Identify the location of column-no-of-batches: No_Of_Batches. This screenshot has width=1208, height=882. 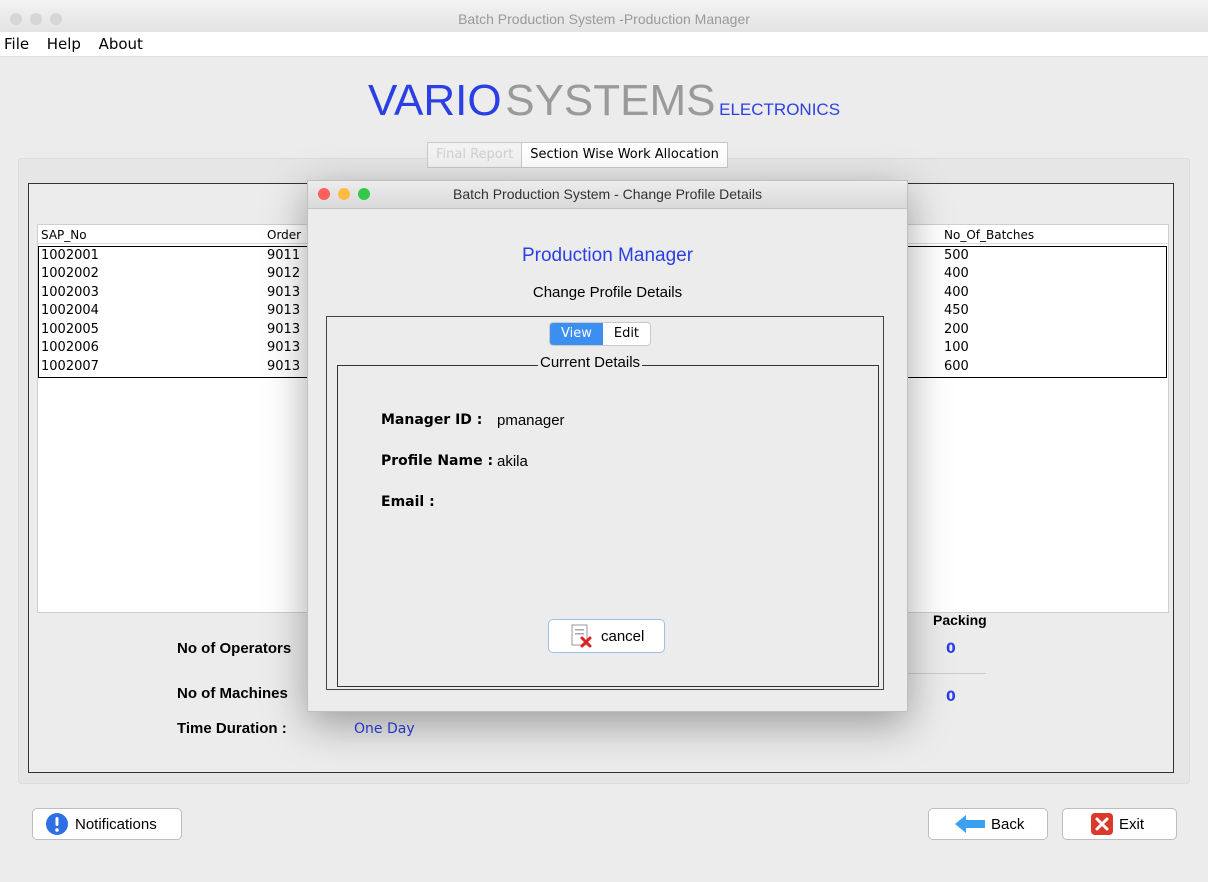
(989, 235).